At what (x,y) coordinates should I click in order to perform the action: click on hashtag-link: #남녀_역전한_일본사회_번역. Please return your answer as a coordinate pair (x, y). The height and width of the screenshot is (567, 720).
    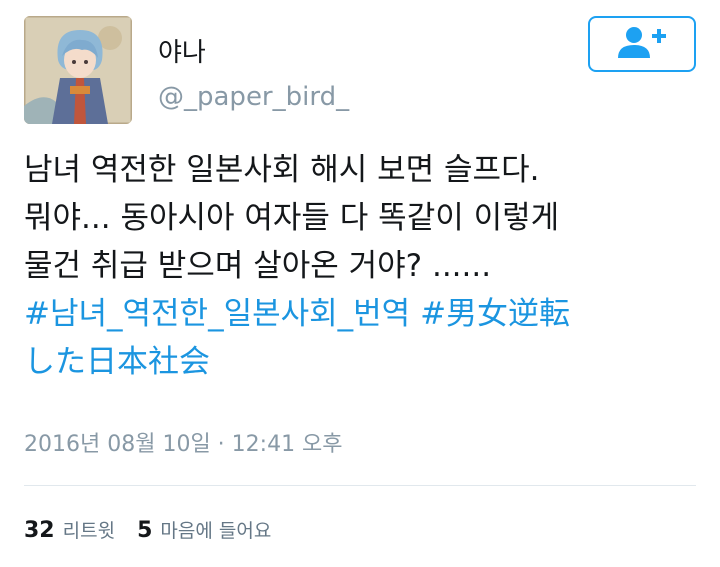
    Looking at the image, I should click on (217, 314).